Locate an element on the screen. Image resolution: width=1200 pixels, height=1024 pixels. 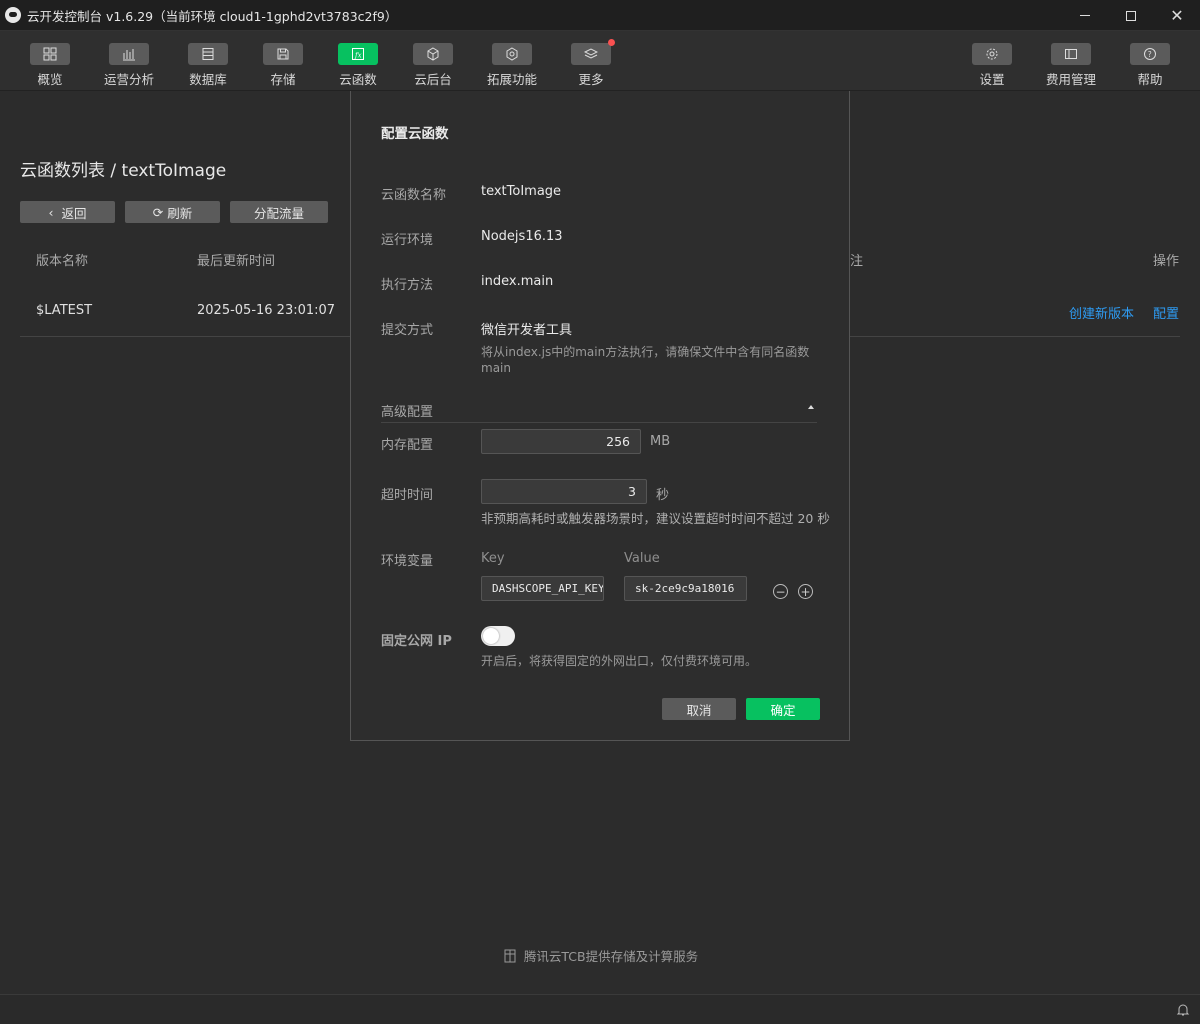
footer: 腾讯云TCB提供存储及计算服务 is located at coordinates (600, 955).